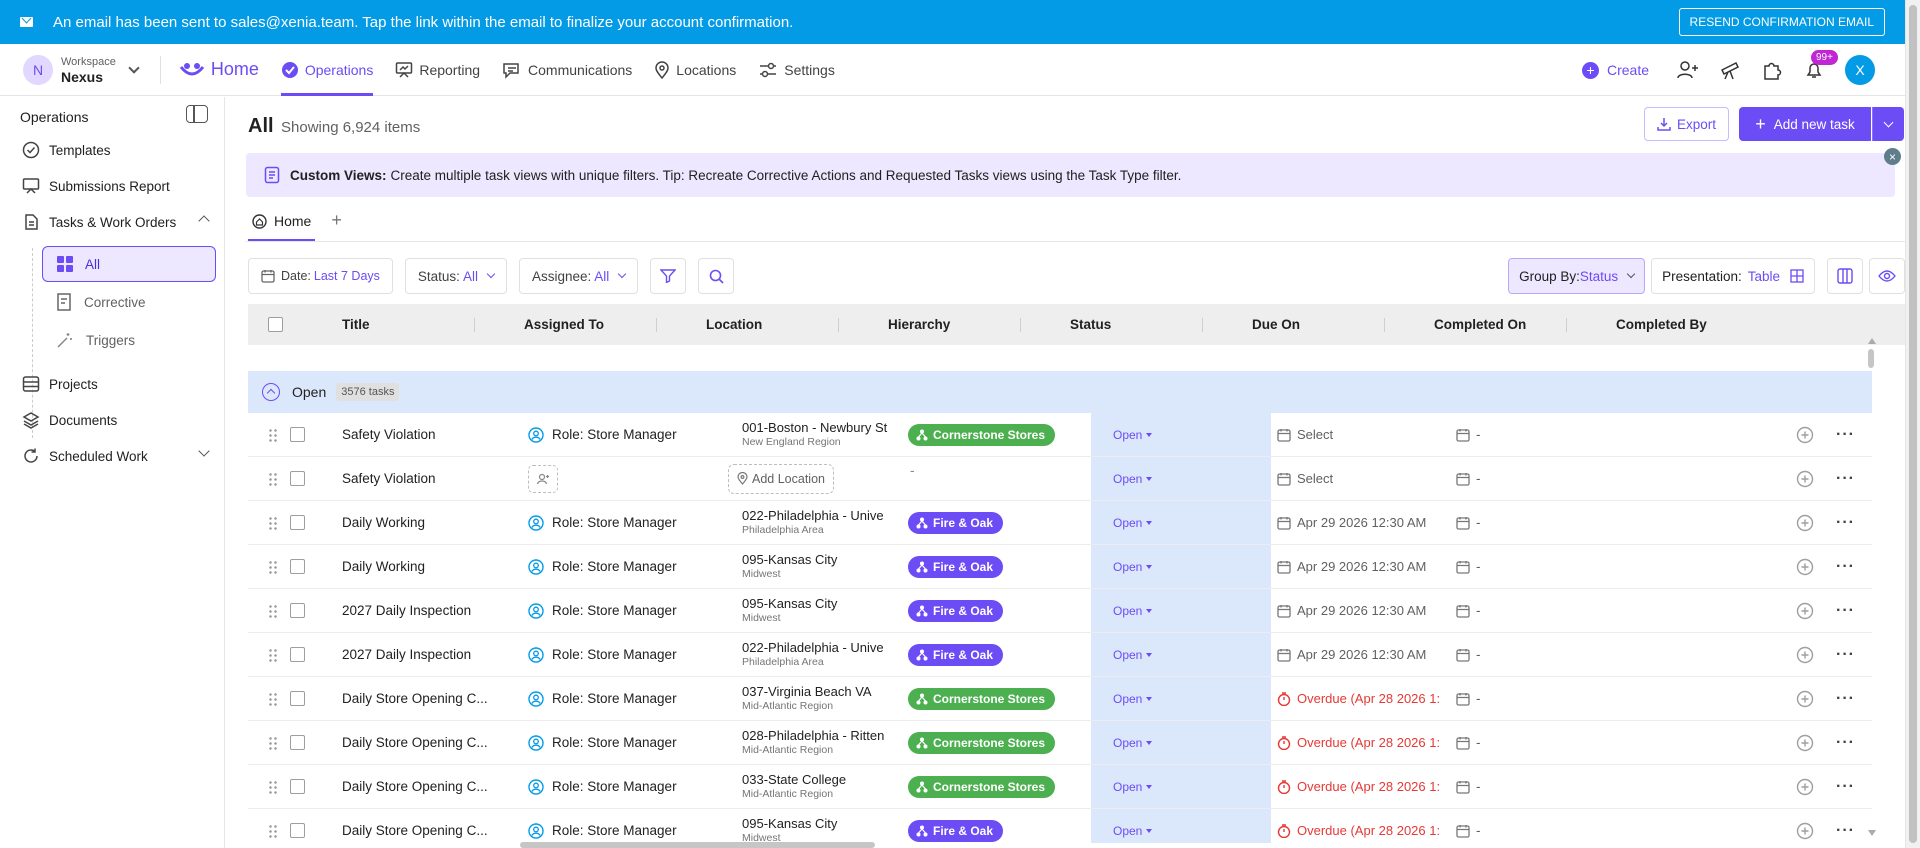  I want to click on add-user-icon, so click(1688, 70).